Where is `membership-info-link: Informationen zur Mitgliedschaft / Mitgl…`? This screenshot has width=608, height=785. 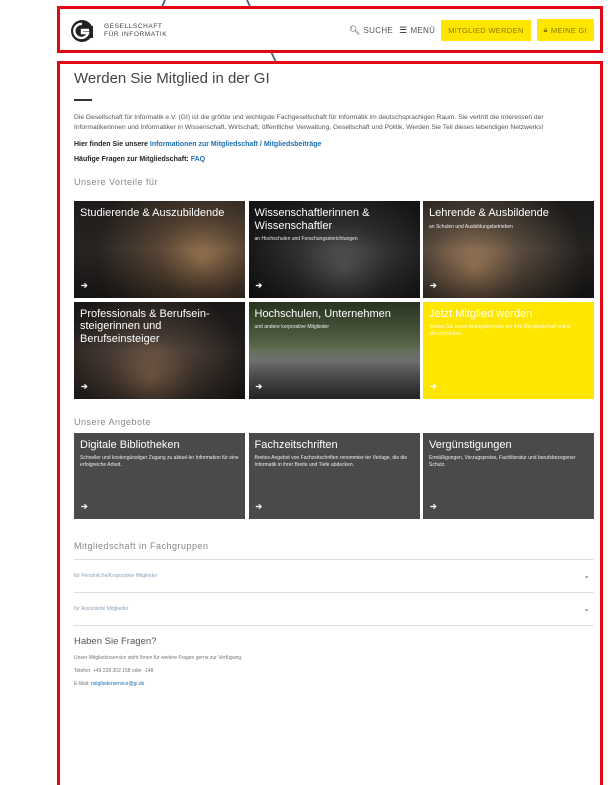
membership-info-link: Informationen zur Mitgliedschaft / Mitgl… is located at coordinates (236, 144).